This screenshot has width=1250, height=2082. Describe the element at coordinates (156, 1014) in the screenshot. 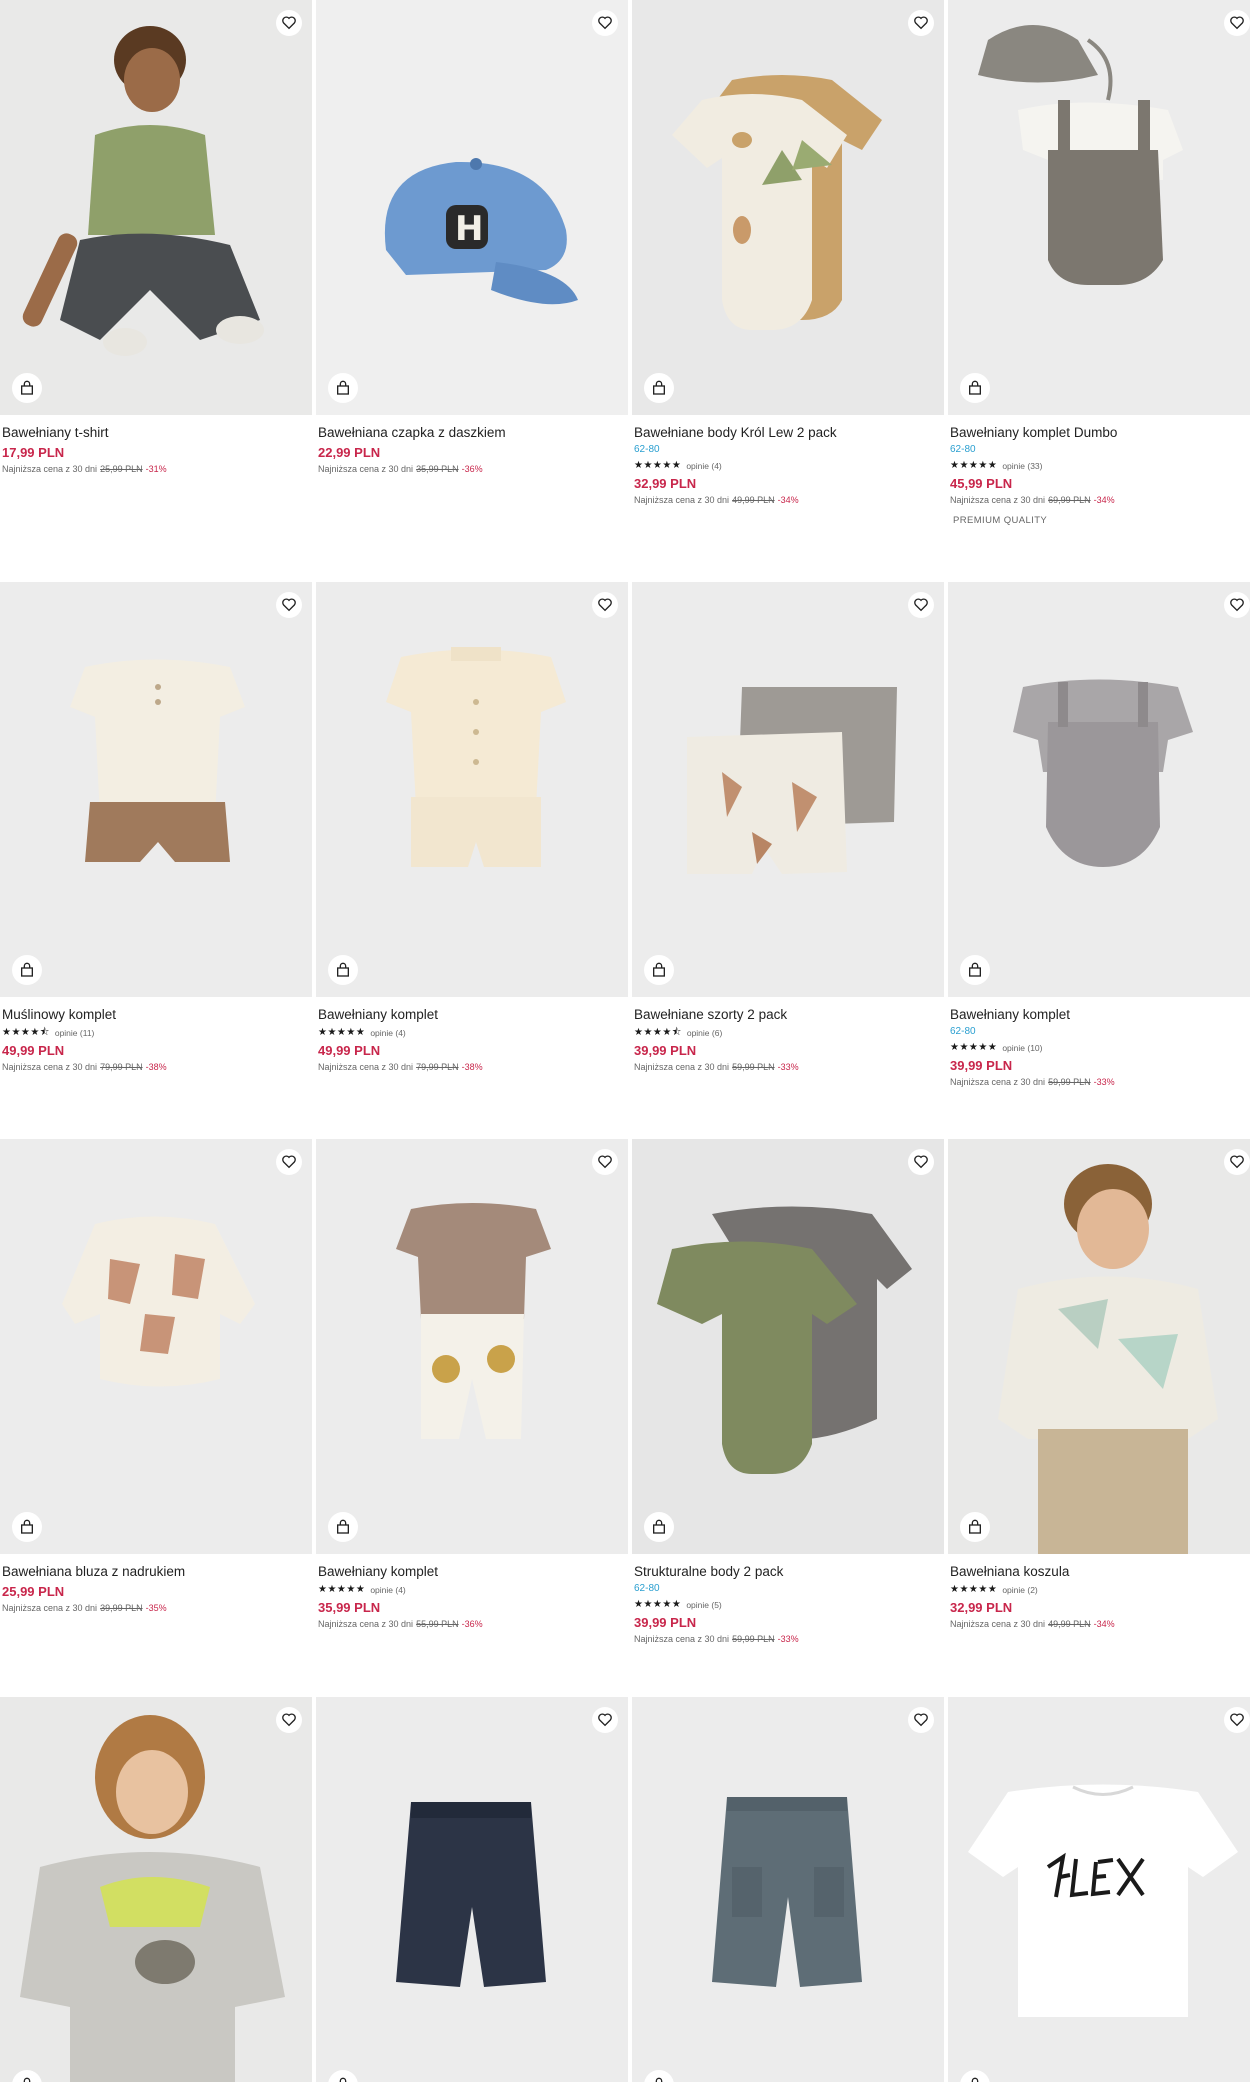

I see `product-name: Muślinowy komplet` at that location.